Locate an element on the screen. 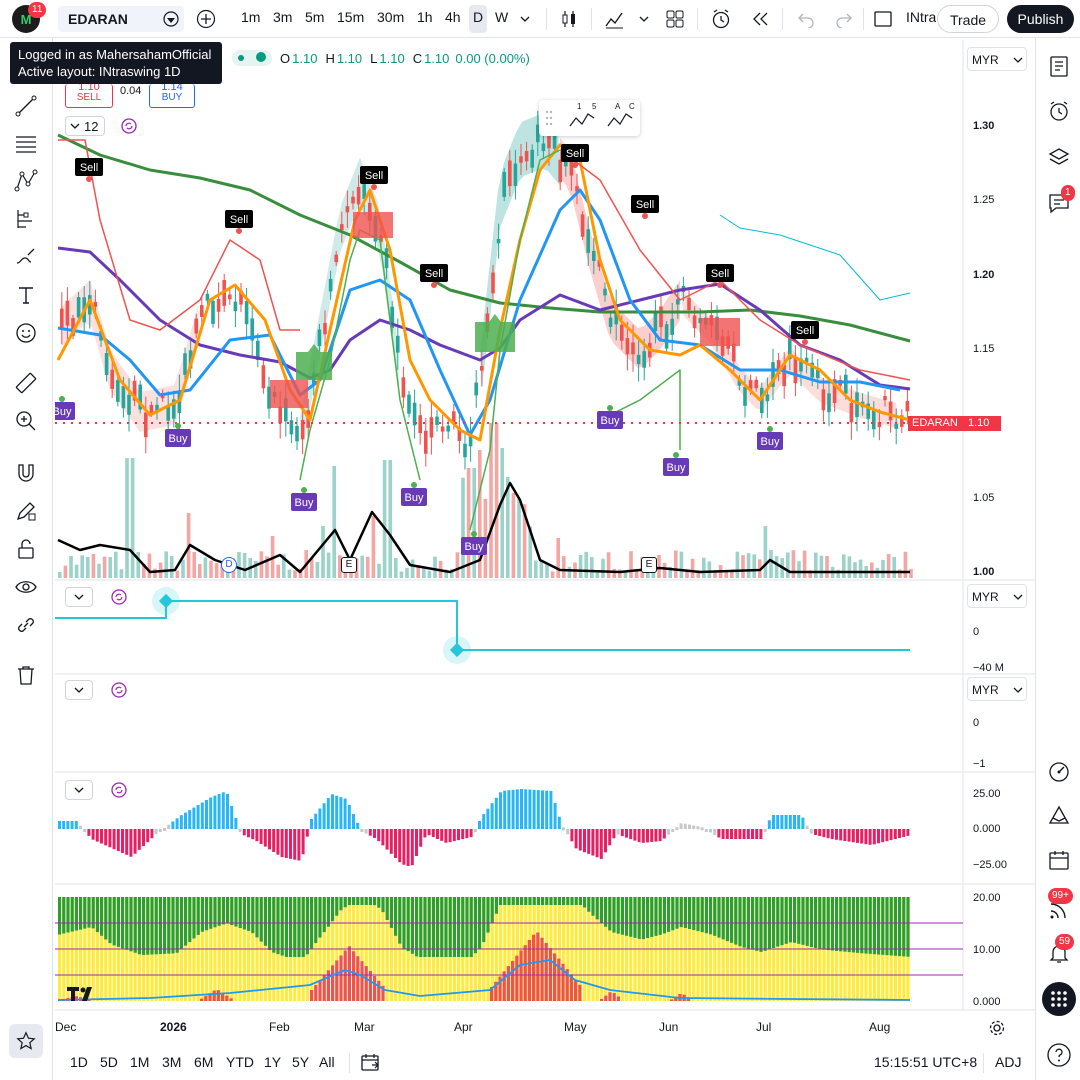 The image size is (1080, 1080). currency-select-pane3: MYR is located at coordinates (997, 689).